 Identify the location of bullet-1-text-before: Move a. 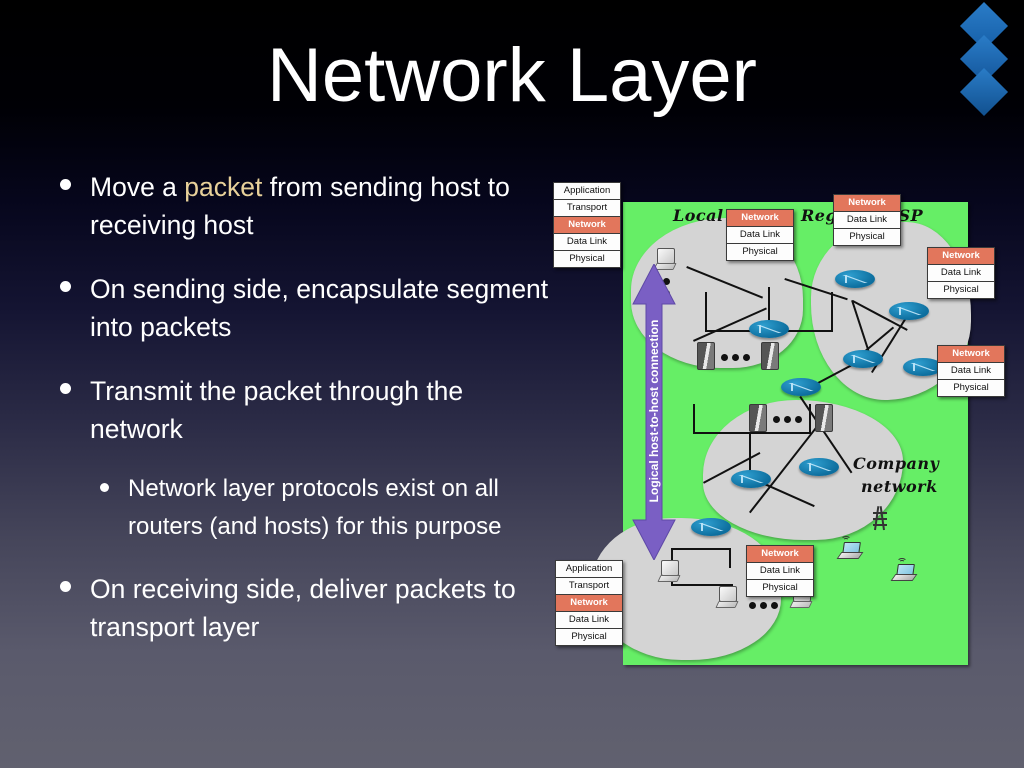
(137, 187).